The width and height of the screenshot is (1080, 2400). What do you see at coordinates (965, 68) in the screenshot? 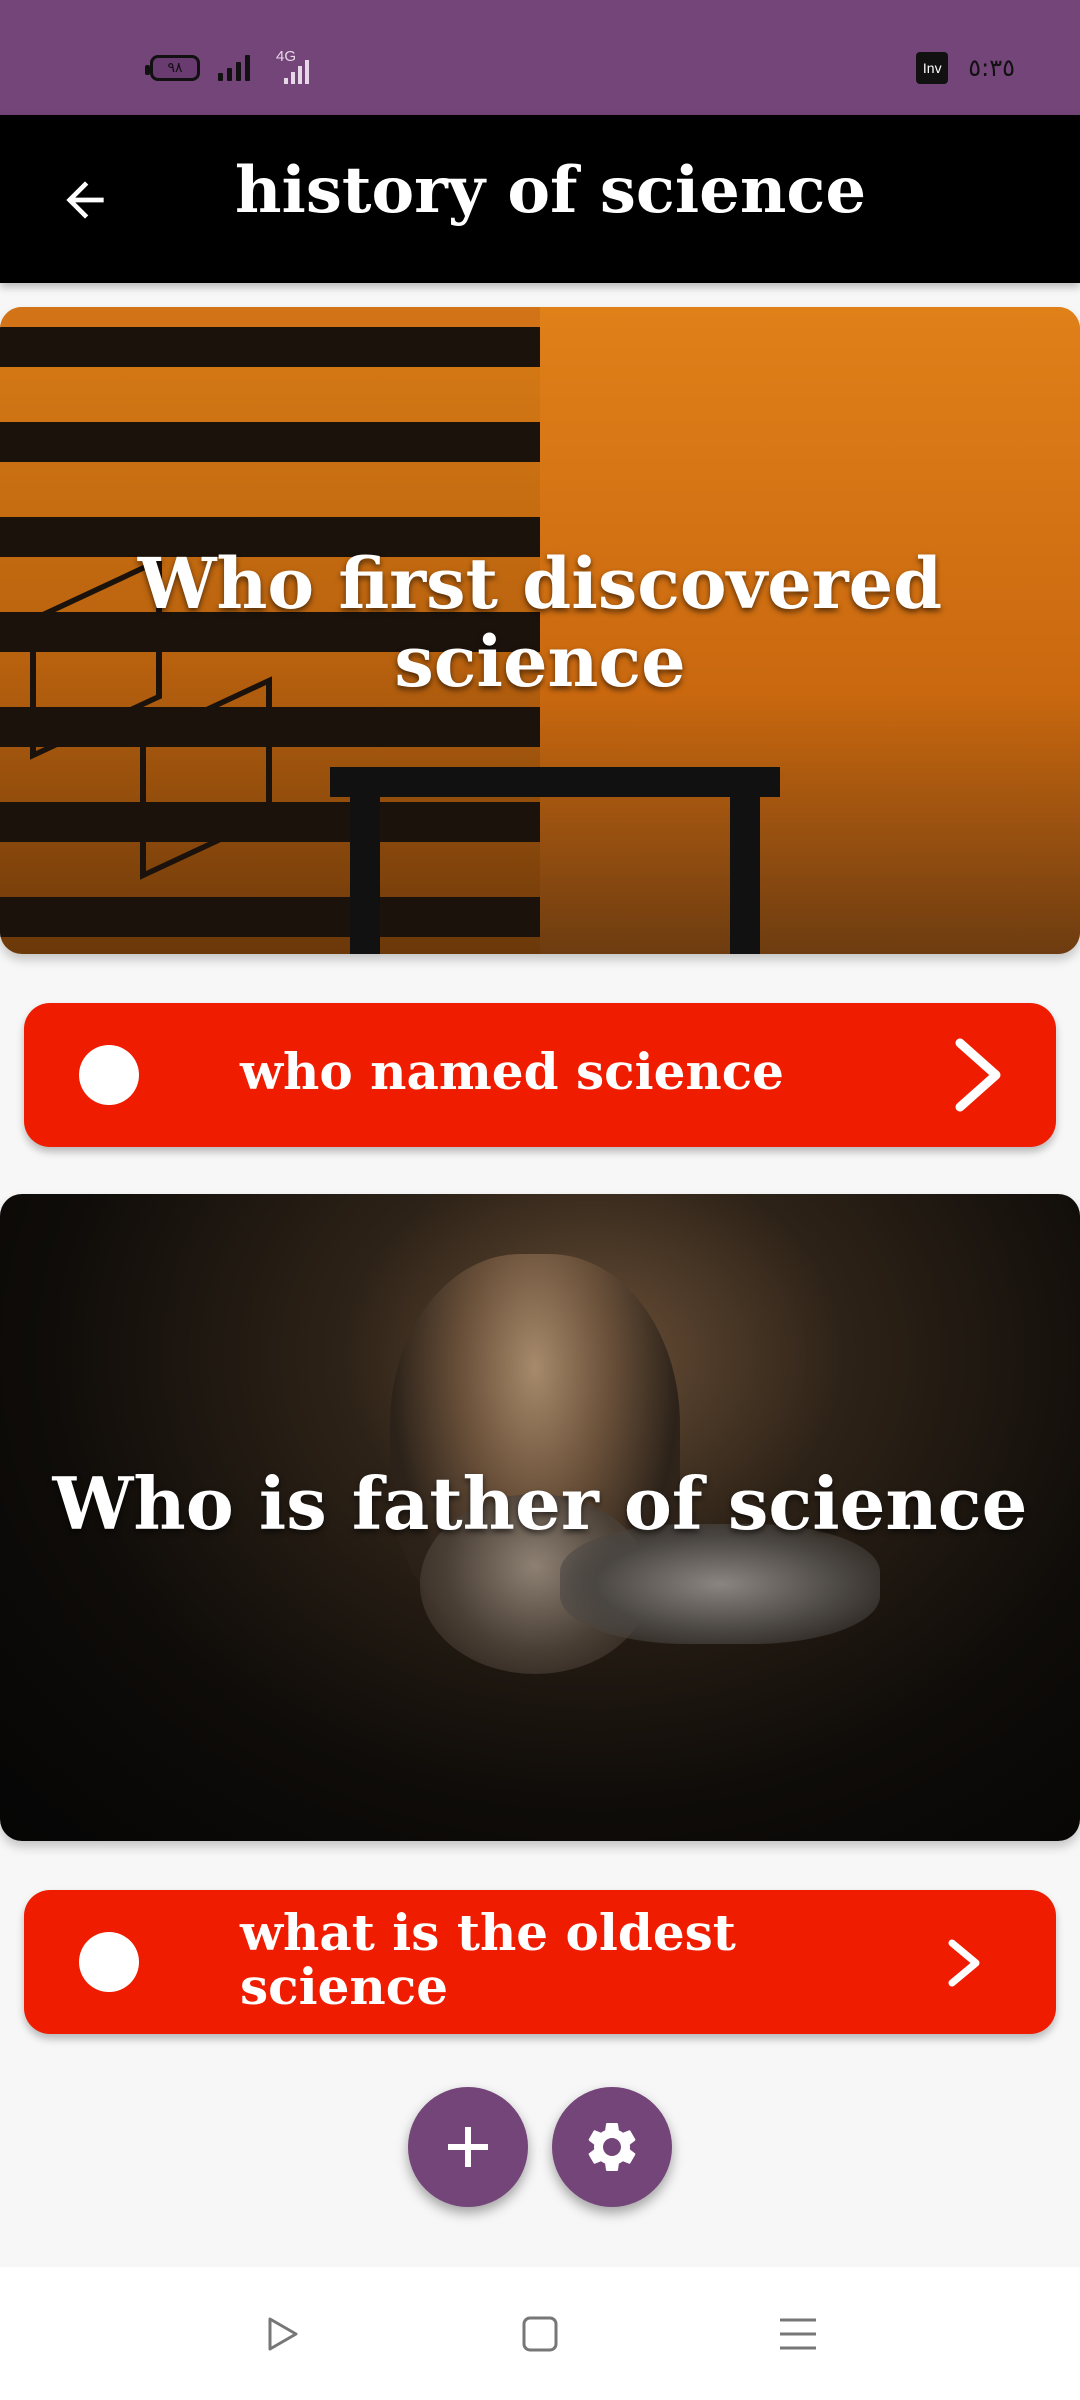
I see `status-right-group: Inv ٥:٣٥` at bounding box center [965, 68].